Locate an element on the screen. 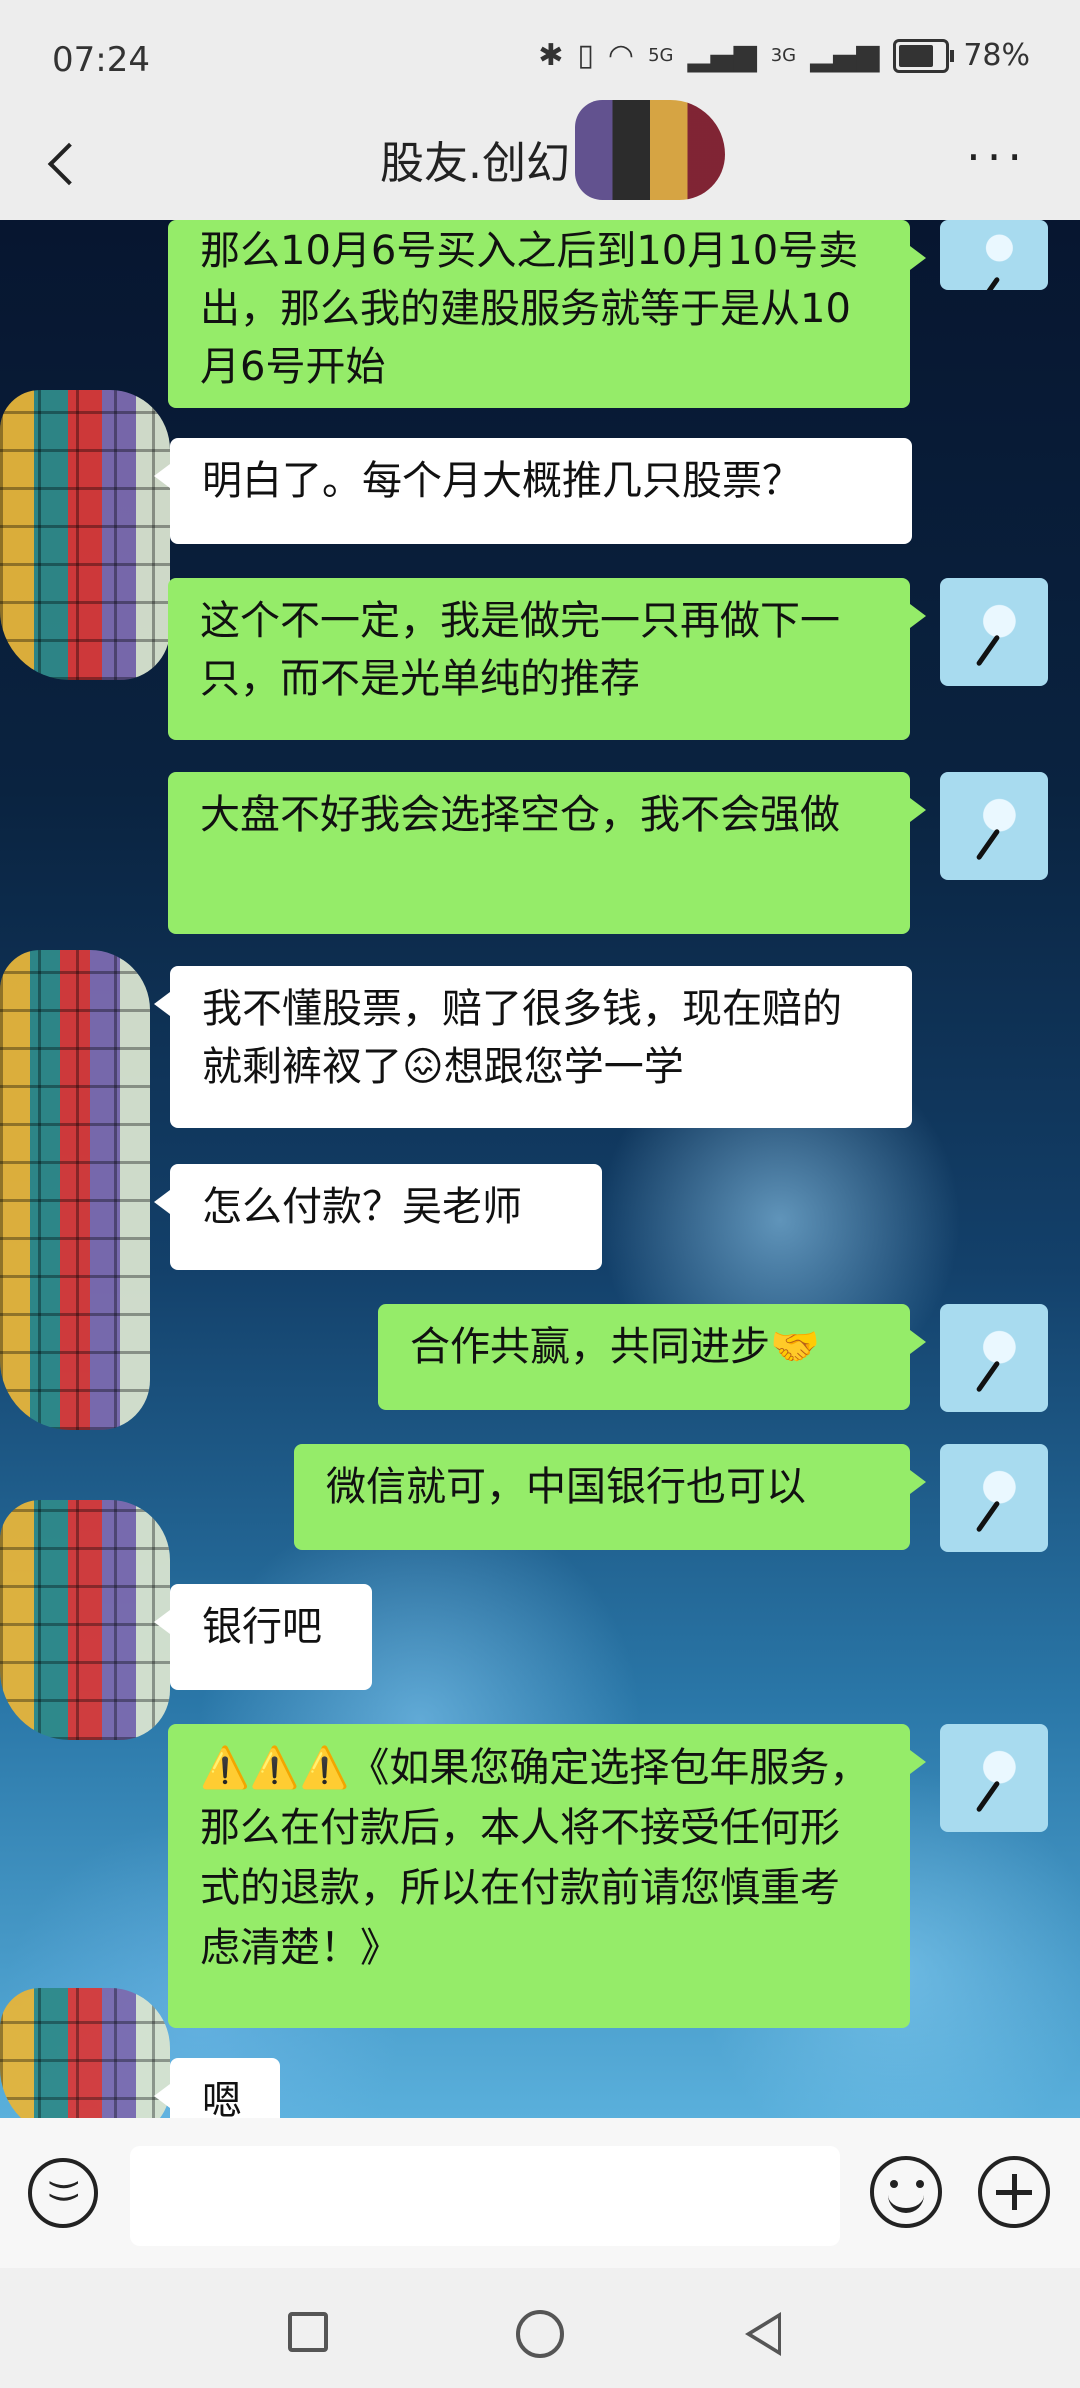  message-bubble: 嗯 is located at coordinates (217, 2089).